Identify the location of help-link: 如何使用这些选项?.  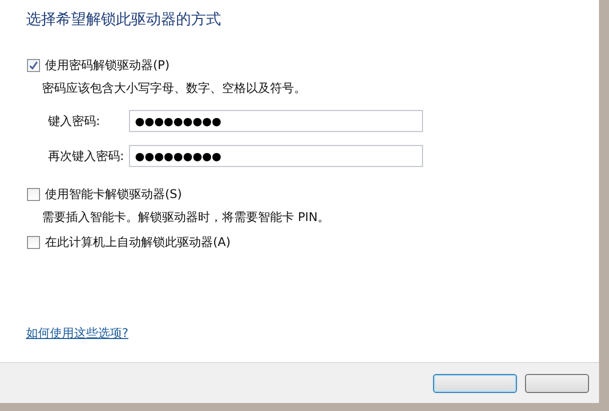
(77, 333).